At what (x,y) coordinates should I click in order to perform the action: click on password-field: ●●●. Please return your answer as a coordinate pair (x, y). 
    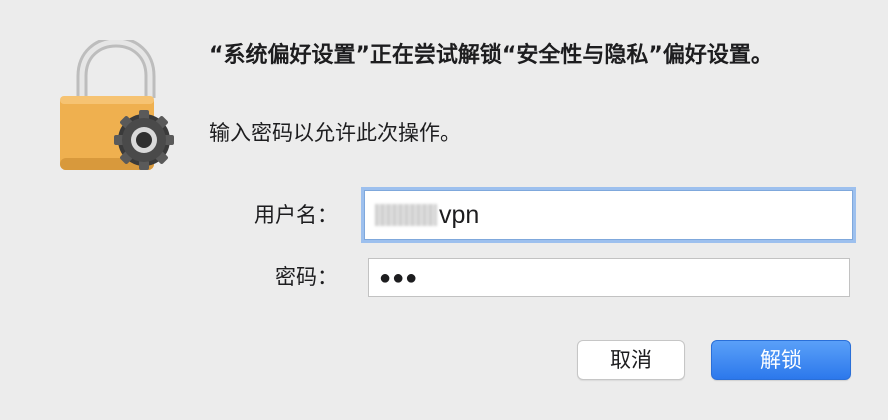
    Looking at the image, I should click on (609, 277).